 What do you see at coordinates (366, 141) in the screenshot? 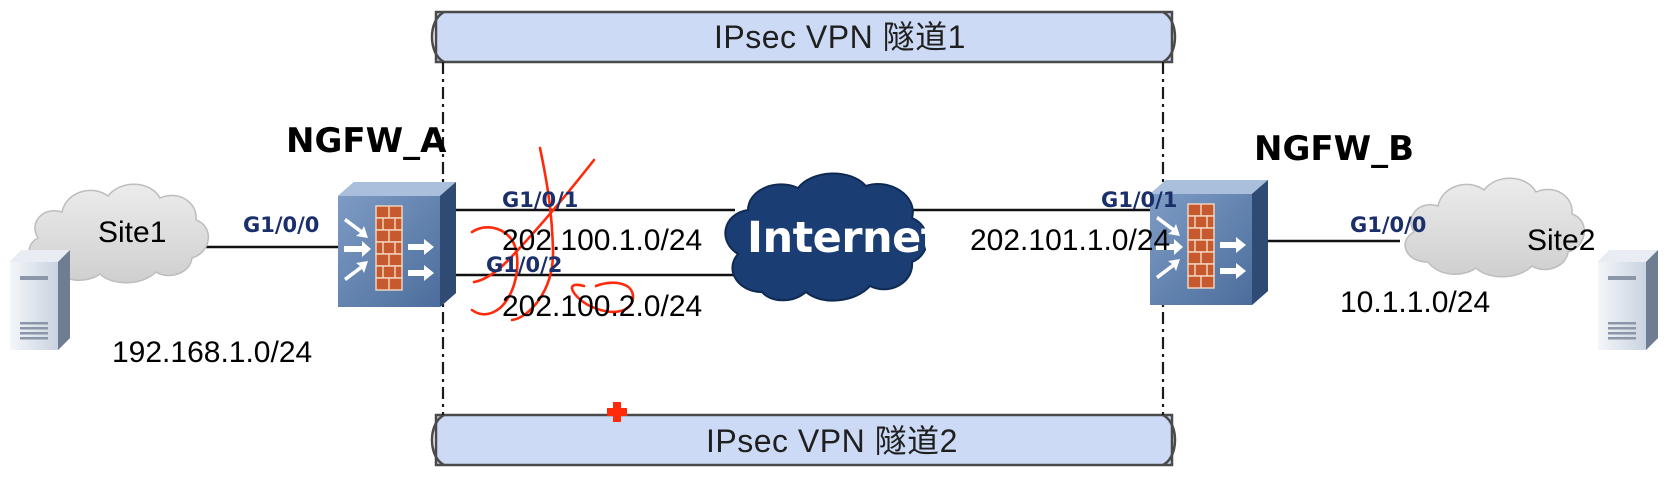
I see `ngfw-a-title: NGFW_A` at bounding box center [366, 141].